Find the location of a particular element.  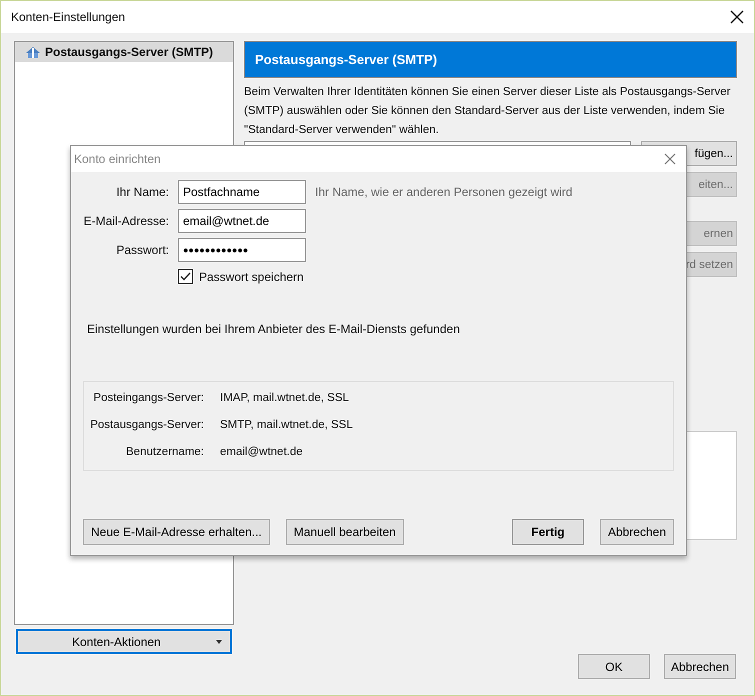

checkbox-label: Passwort speichern is located at coordinates (251, 277).